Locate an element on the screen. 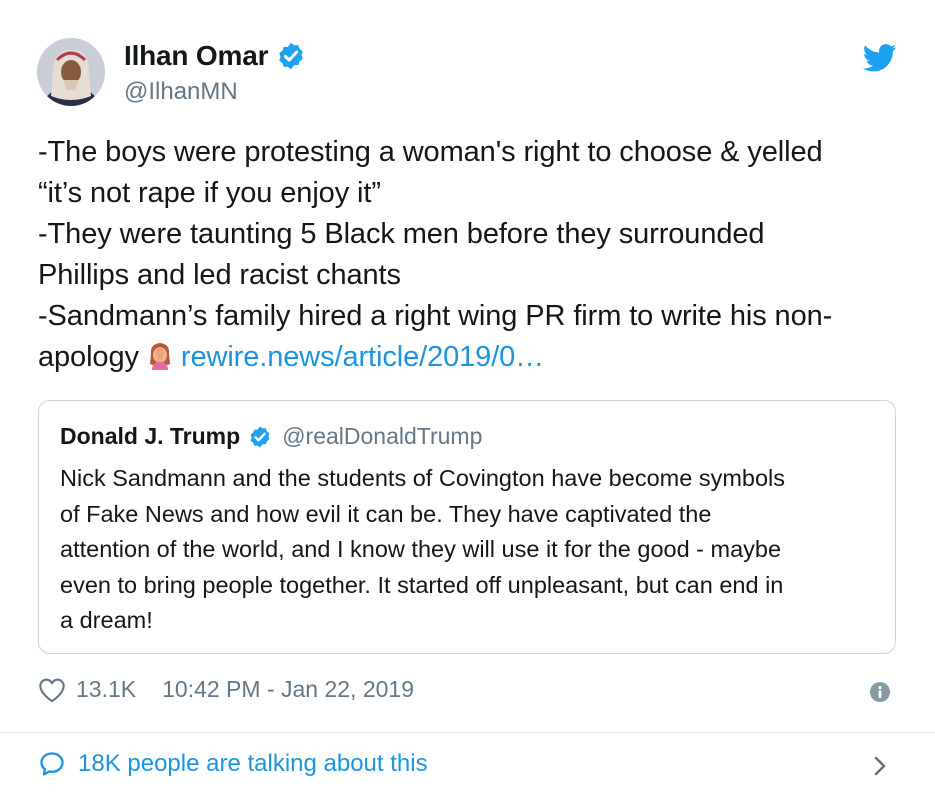  quoted-author-name: Donald J. Trump is located at coordinates (150, 436).